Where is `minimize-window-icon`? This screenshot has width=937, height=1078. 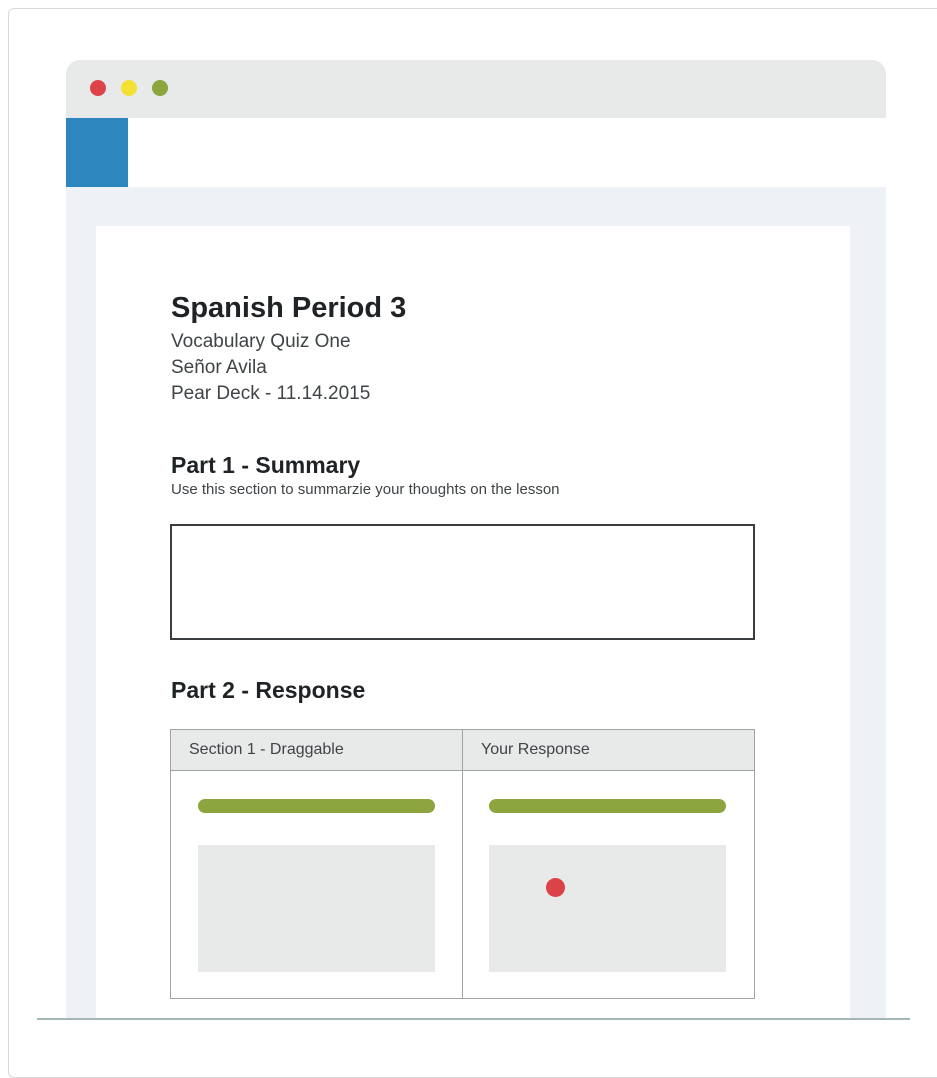
minimize-window-icon is located at coordinates (129, 88).